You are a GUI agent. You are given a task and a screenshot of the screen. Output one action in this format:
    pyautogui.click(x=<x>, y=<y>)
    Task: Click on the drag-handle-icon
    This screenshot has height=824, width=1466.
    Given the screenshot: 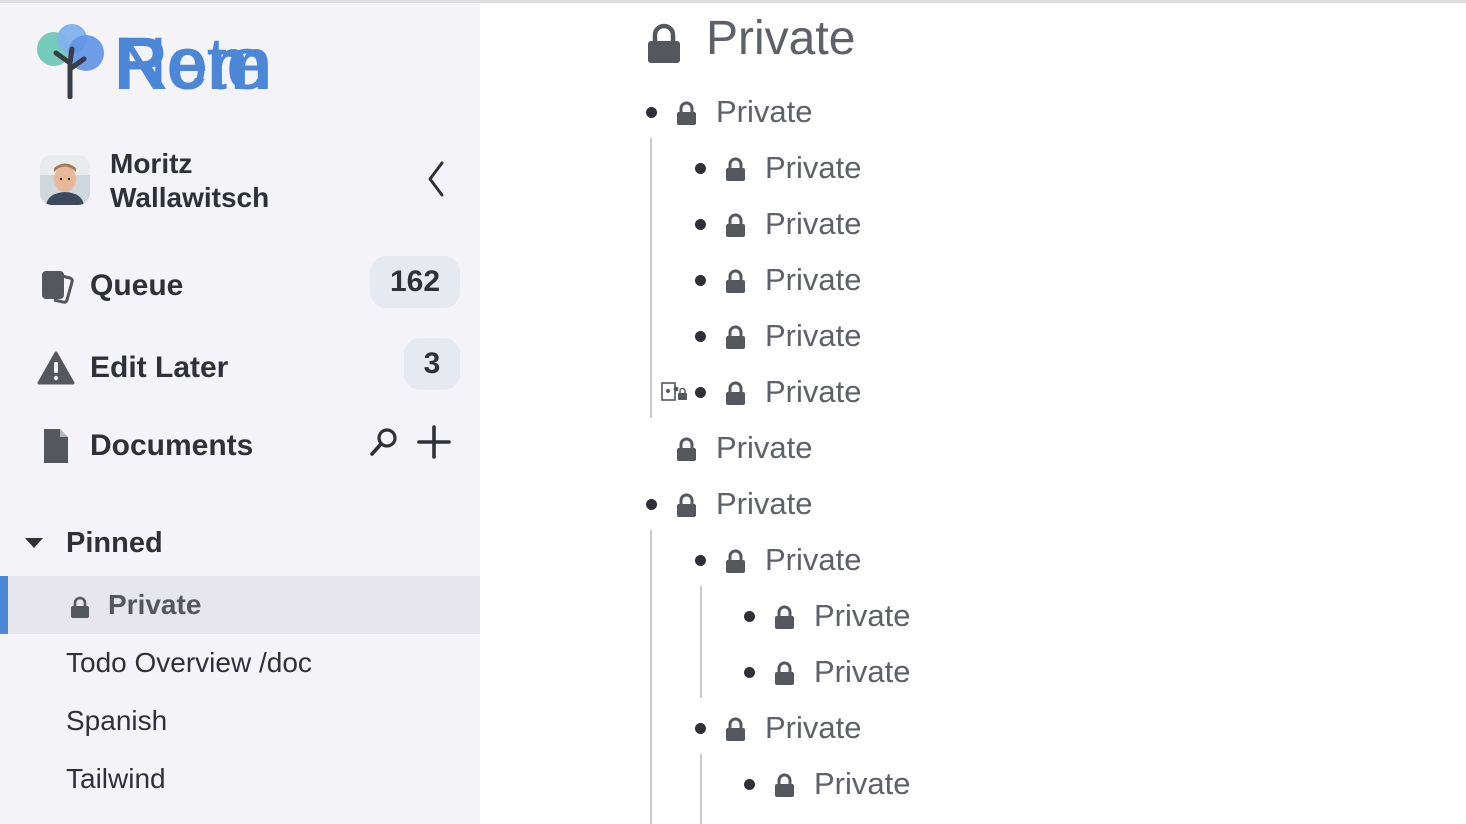 What is the action you would take?
    pyautogui.click(x=674, y=391)
    